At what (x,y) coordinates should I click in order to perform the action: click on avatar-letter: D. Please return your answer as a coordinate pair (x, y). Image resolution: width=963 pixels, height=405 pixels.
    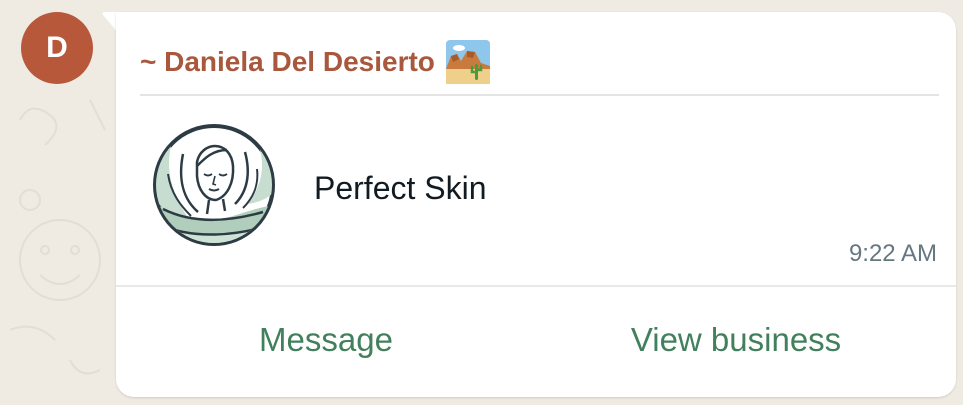
    Looking at the image, I should click on (57, 47).